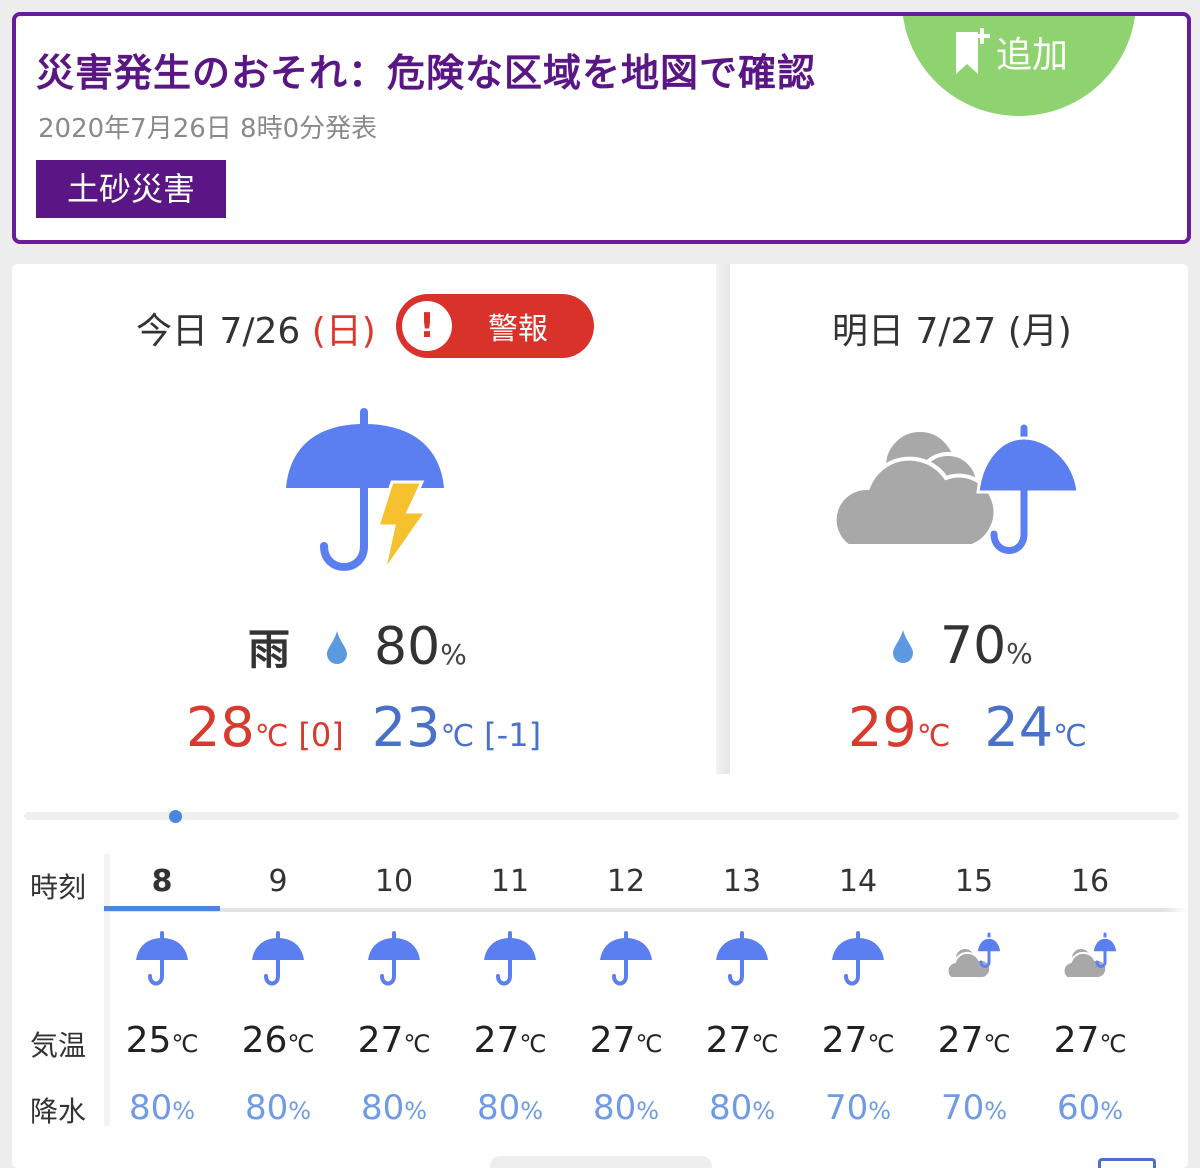 The image size is (1200, 1168). I want to click on warning-exclamation-icon: !, so click(427, 326).